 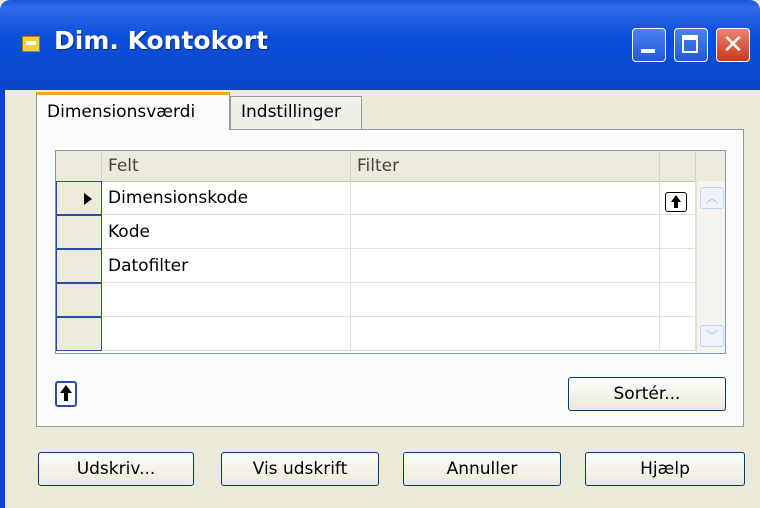 What do you see at coordinates (226, 232) in the screenshot?
I see `cell-felt: Kode` at bounding box center [226, 232].